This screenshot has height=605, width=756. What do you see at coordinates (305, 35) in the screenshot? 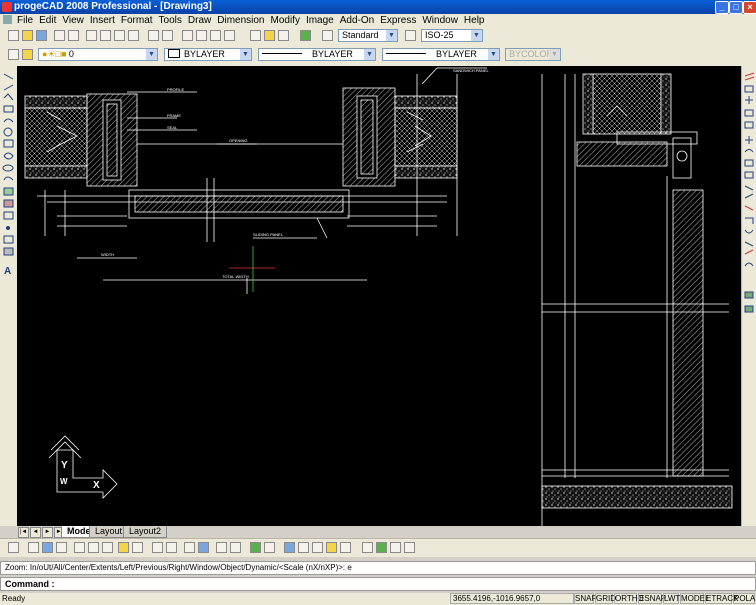
I see `help-icon` at bounding box center [305, 35].